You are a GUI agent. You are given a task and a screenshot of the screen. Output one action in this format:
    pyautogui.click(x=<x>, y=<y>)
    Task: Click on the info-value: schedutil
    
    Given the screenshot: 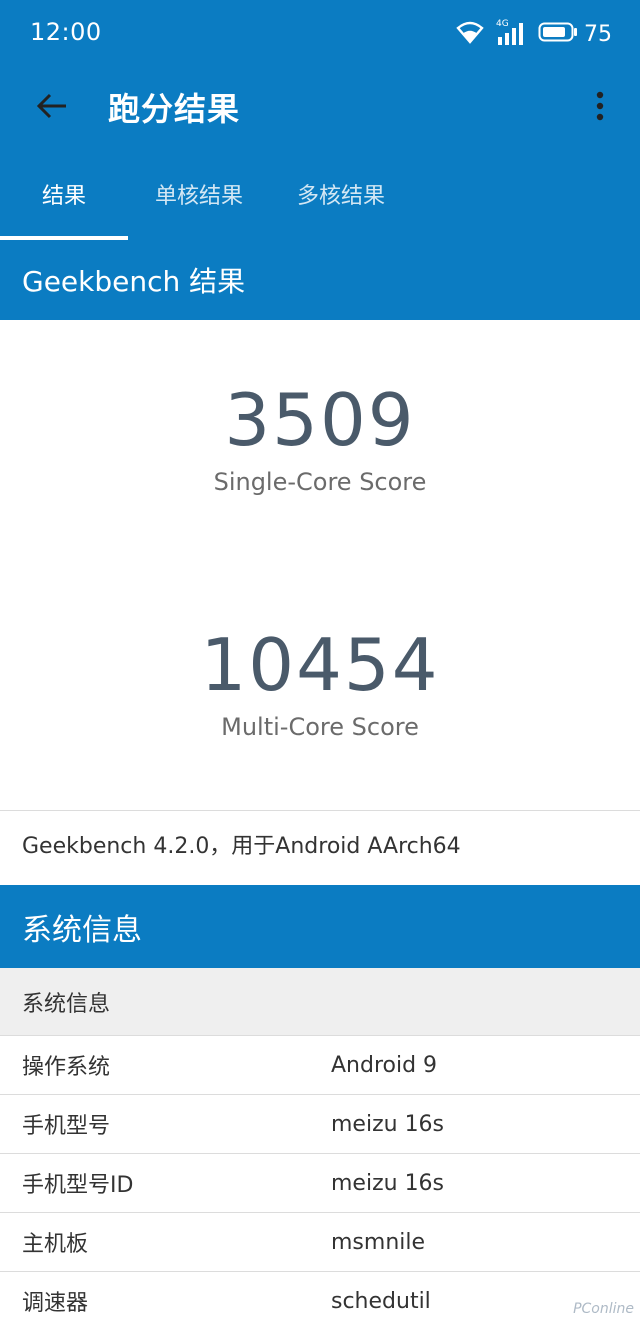 What is the action you would take?
    pyautogui.click(x=381, y=1301)
    